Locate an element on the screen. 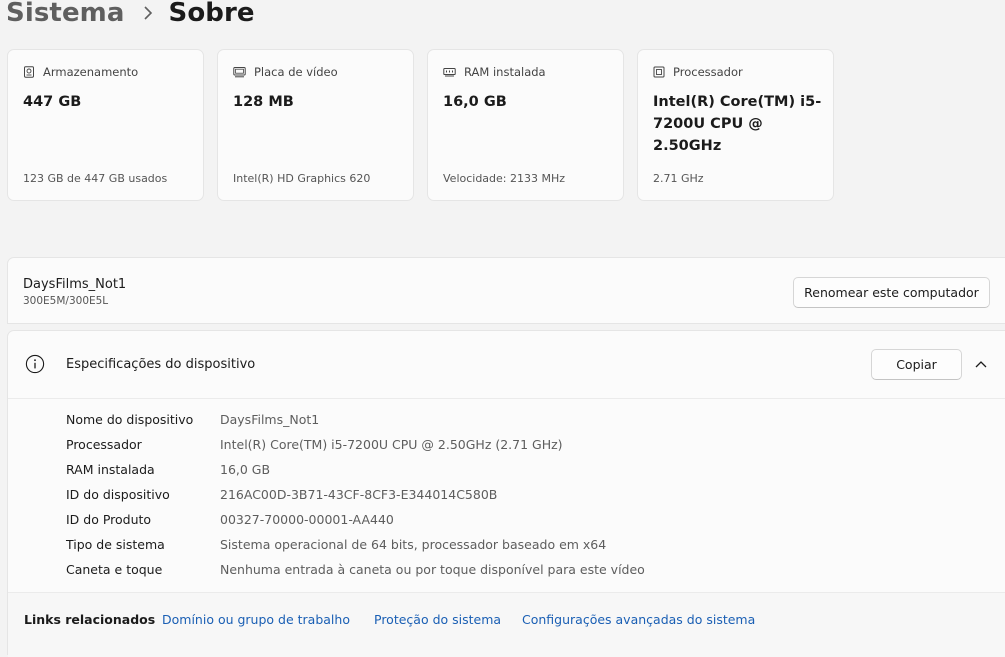 The width and height of the screenshot is (1005, 657). page-title: Sobre is located at coordinates (211, 14).